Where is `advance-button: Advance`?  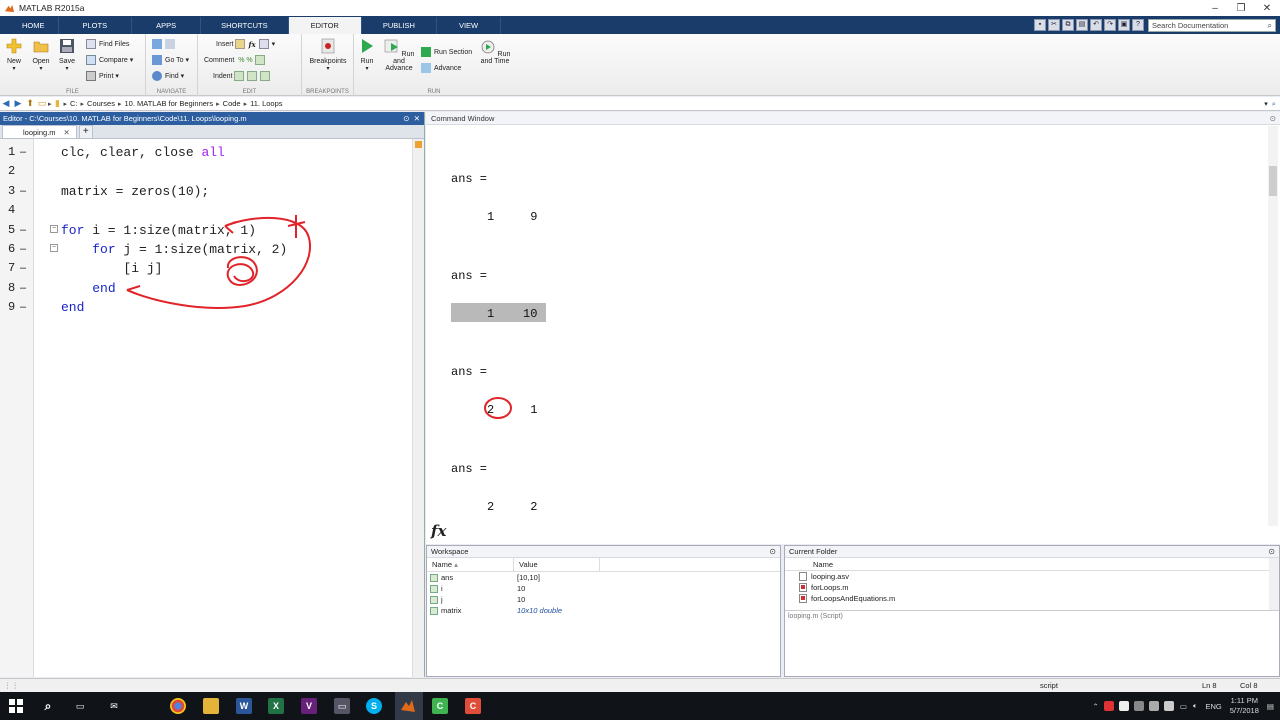 advance-button: Advance is located at coordinates (441, 68).